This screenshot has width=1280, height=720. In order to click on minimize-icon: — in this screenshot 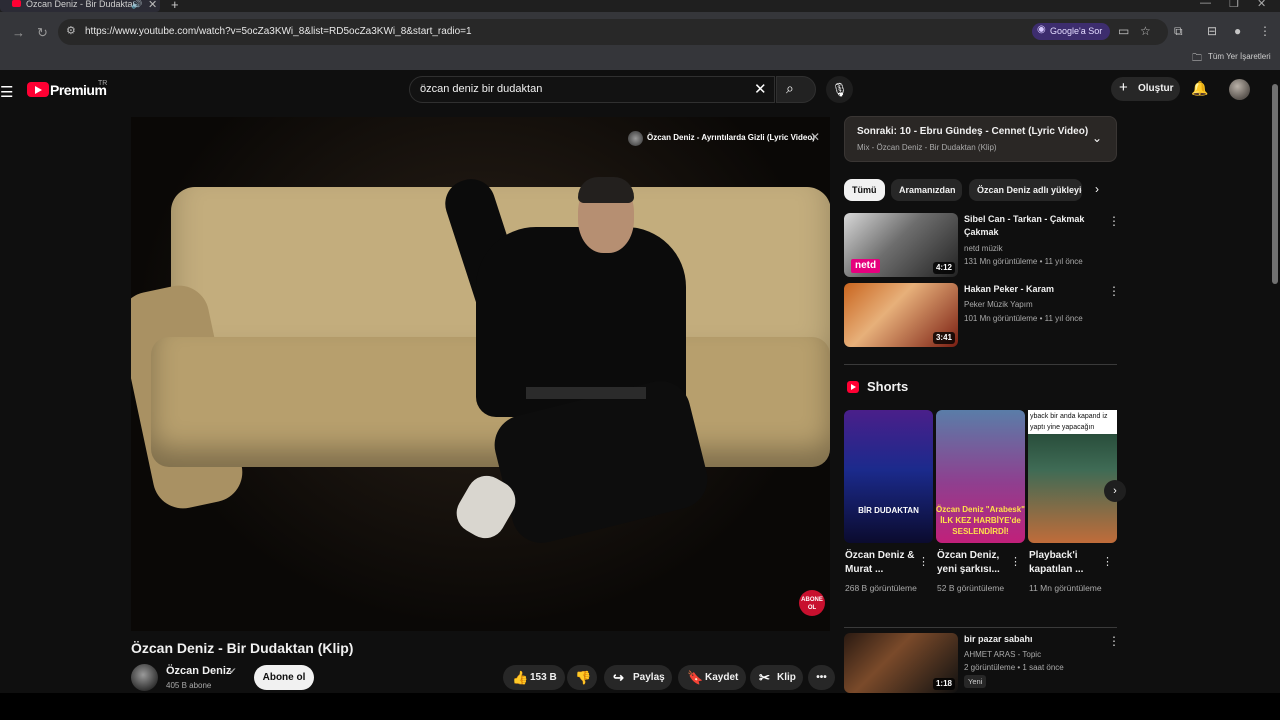, I will do `click(1205, 4)`.